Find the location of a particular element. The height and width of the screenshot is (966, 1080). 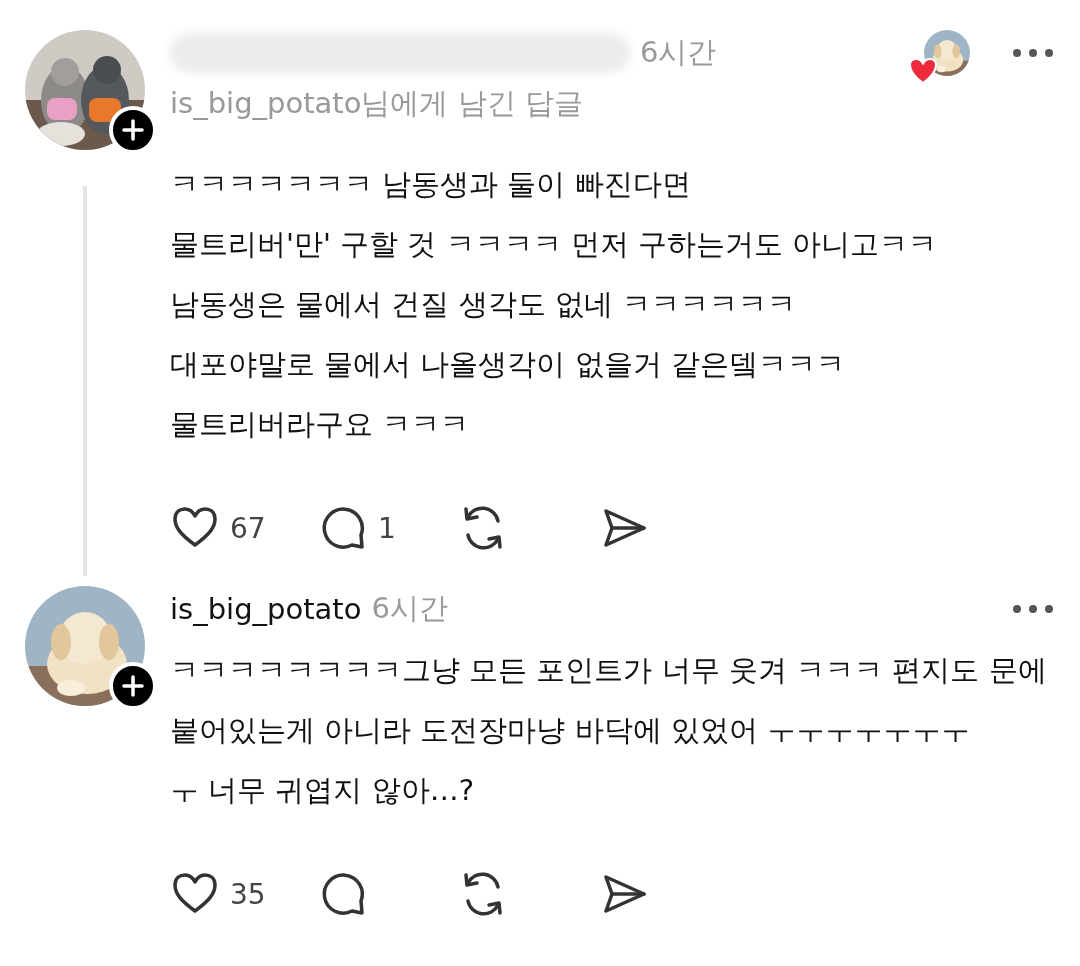

username: is_big_potato is located at coordinates (266, 609).